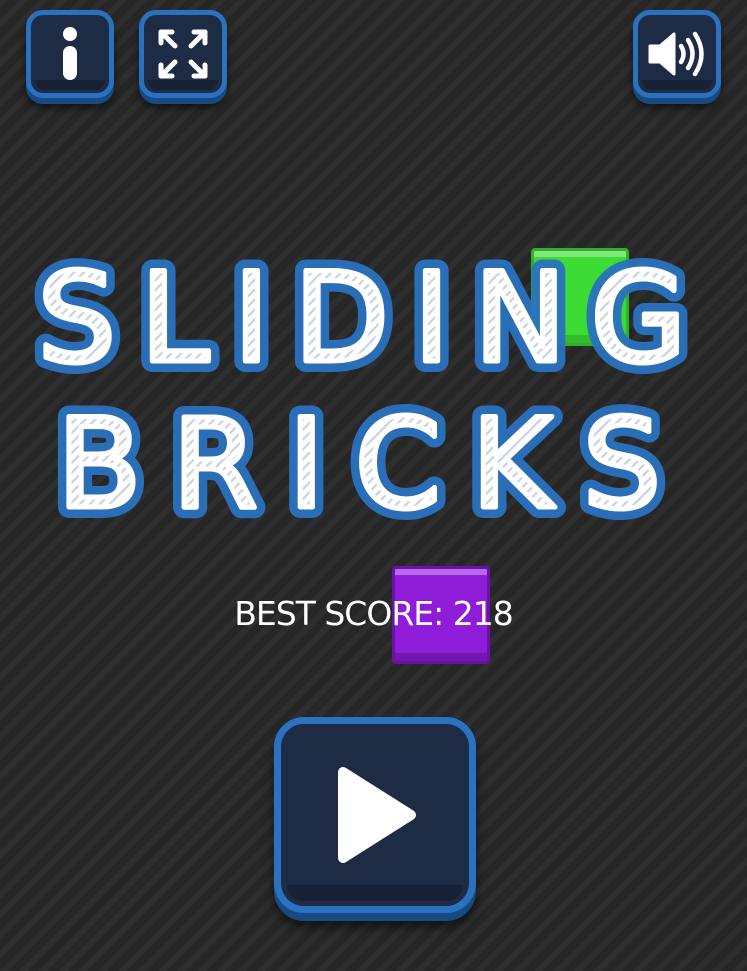  What do you see at coordinates (373, 319) in the screenshot?
I see `title-line1: SLIDING` at bounding box center [373, 319].